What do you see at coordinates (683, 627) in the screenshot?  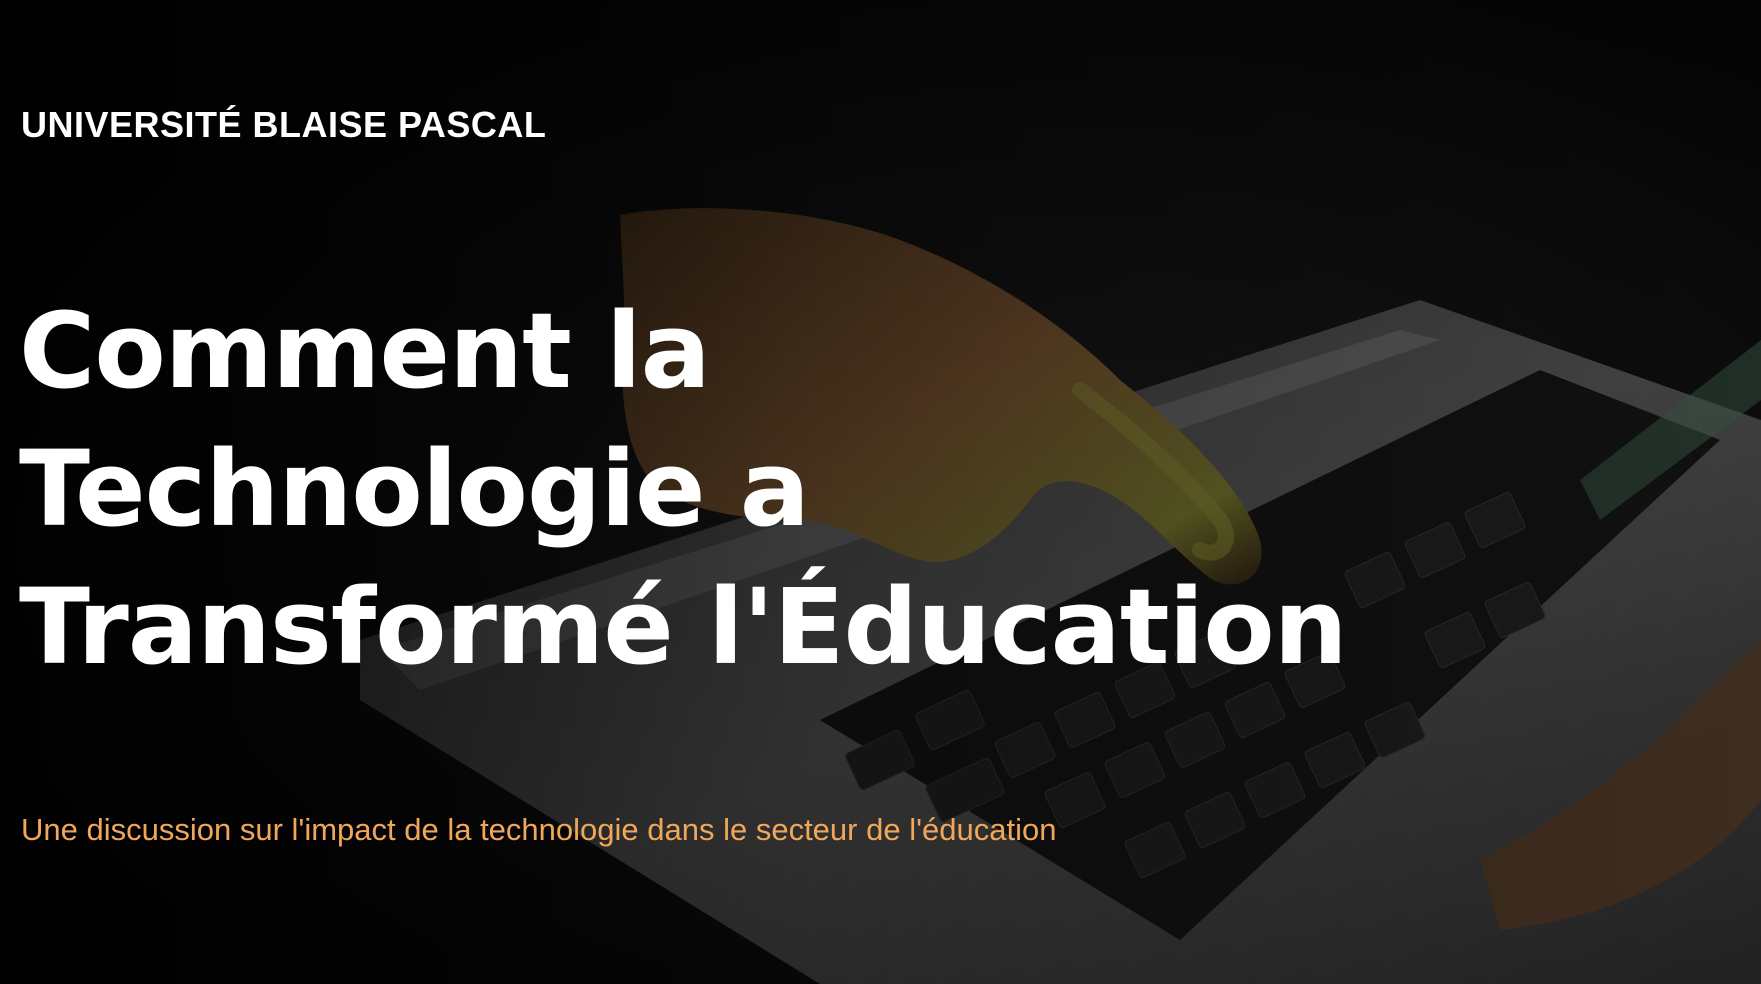 I see `title-line-3: Transformé l'Éducation` at bounding box center [683, 627].